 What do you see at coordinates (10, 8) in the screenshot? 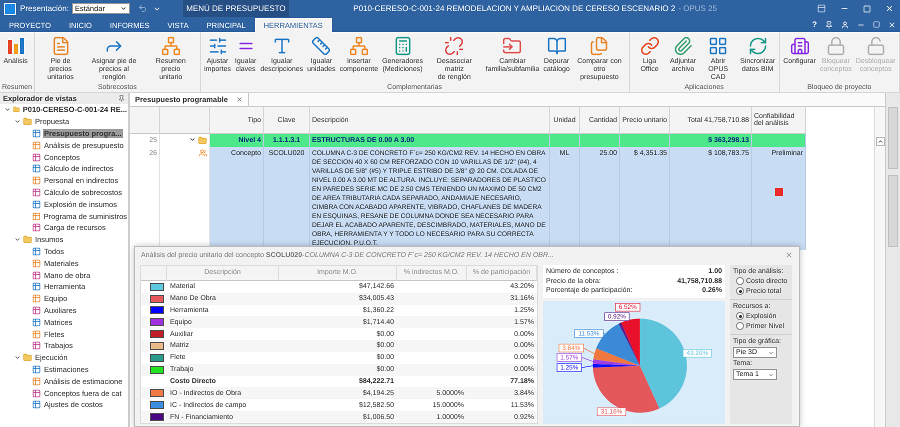
I see `app-logo-icon` at bounding box center [10, 8].